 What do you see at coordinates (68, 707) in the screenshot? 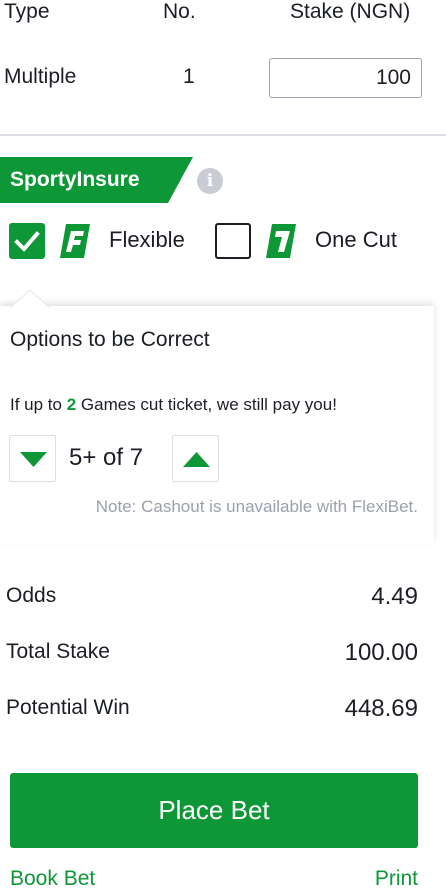
I see `potential-win-label: Potential Win` at bounding box center [68, 707].